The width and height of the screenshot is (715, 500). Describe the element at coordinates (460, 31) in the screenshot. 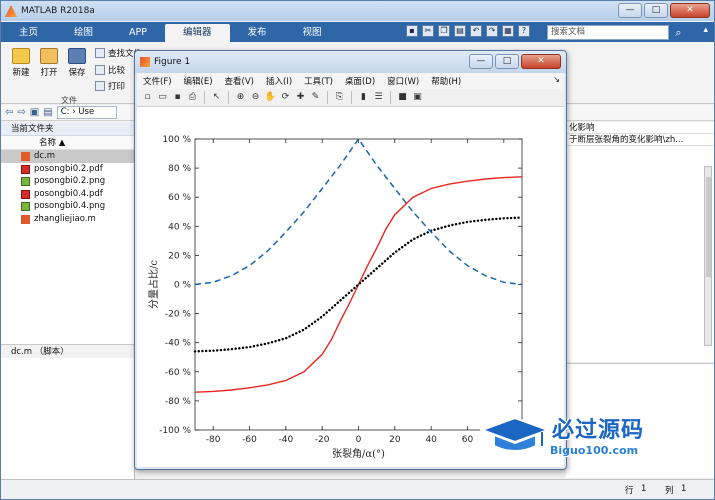

I see `paste-icon: ▤` at that location.